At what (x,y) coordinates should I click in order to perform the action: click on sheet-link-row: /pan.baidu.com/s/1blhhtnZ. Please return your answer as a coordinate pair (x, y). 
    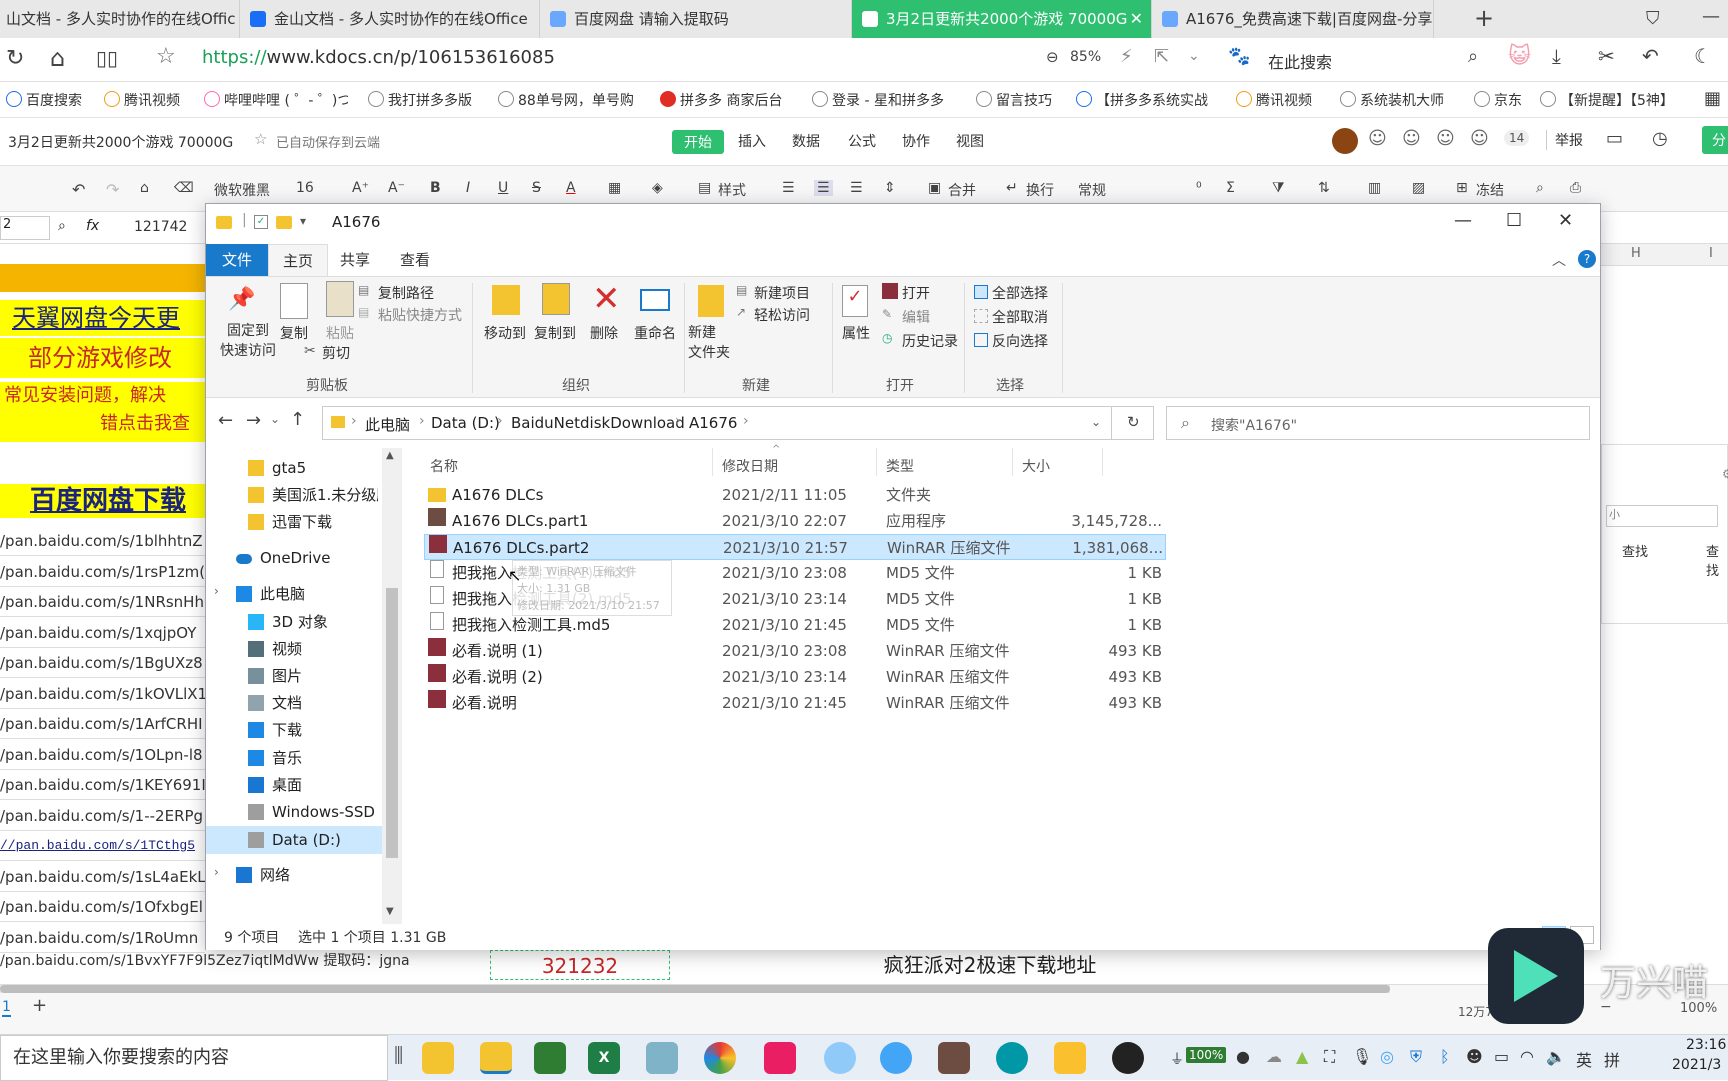
    Looking at the image, I should click on (102, 541).